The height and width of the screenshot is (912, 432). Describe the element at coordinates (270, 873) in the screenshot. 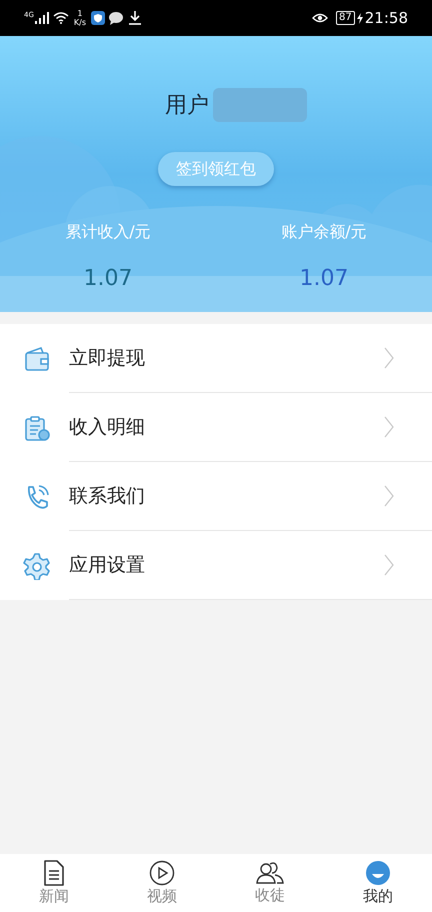

I see `people-icon` at that location.